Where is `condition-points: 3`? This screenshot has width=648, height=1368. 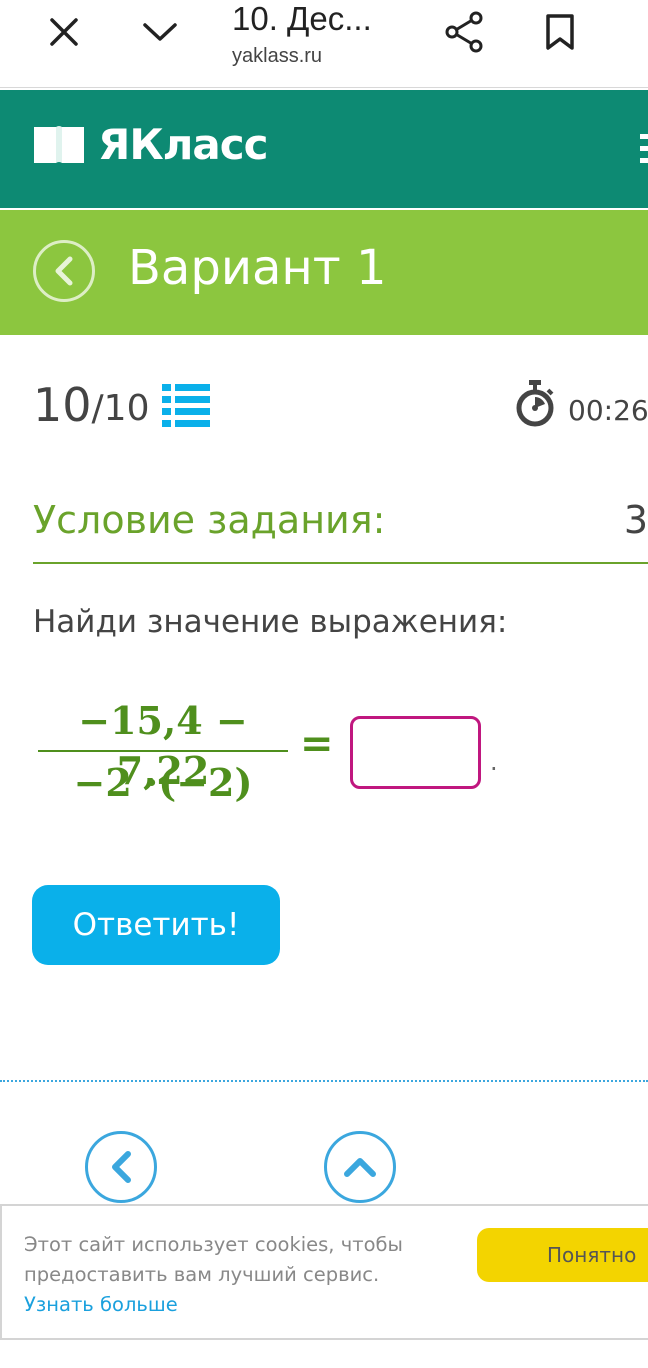 condition-points: 3 is located at coordinates (635, 520).